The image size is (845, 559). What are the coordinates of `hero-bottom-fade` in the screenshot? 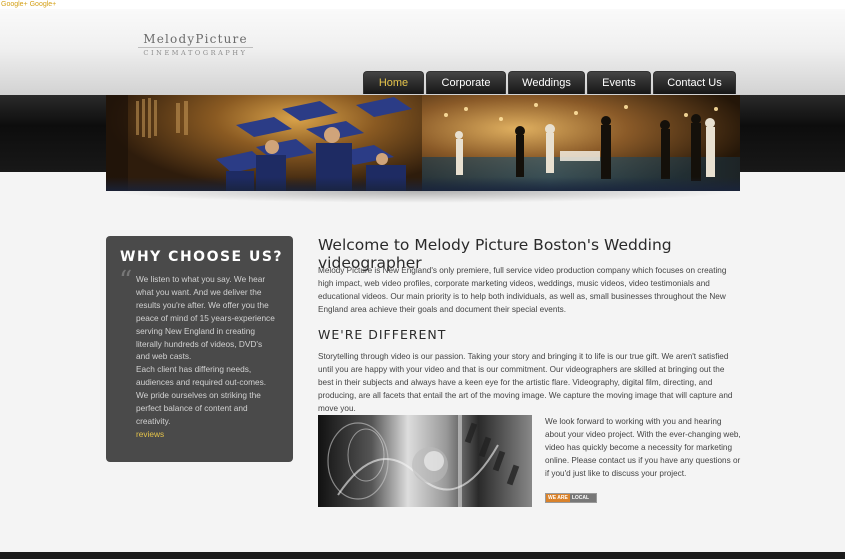 It's located at (423, 184).